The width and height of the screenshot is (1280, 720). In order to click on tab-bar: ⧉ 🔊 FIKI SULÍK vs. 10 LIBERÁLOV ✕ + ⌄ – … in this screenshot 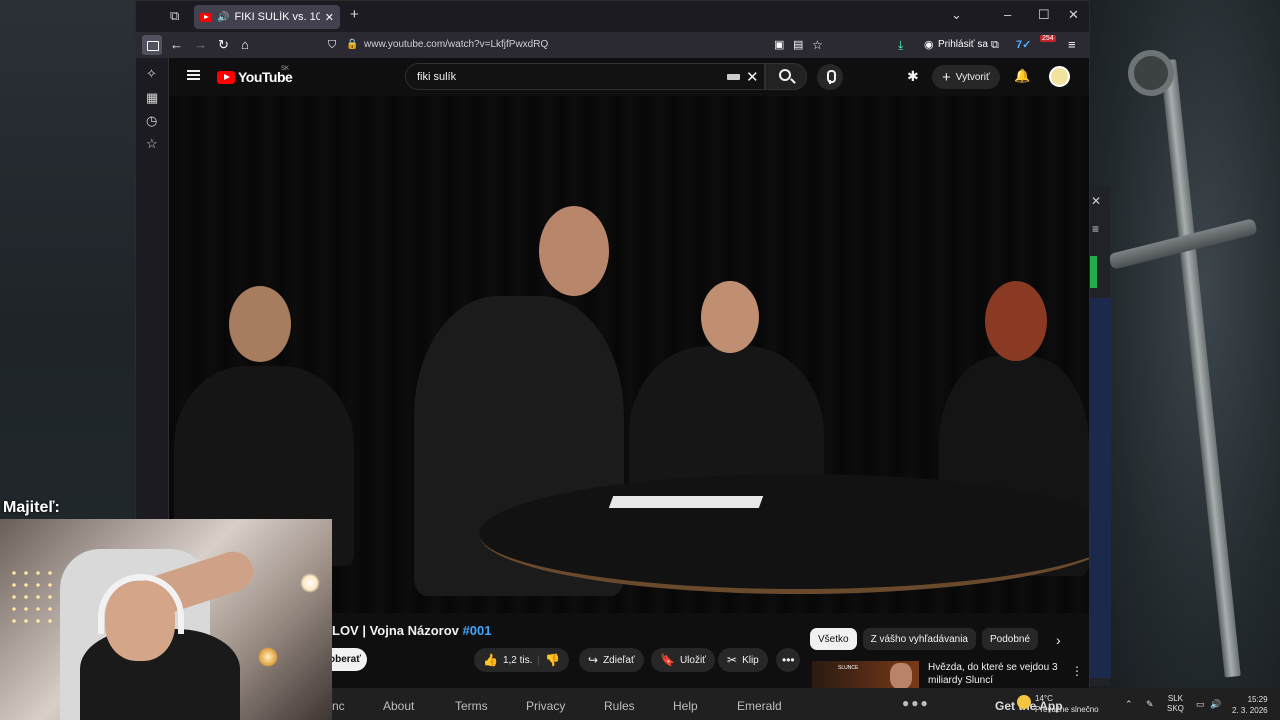, I will do `click(612, 16)`.